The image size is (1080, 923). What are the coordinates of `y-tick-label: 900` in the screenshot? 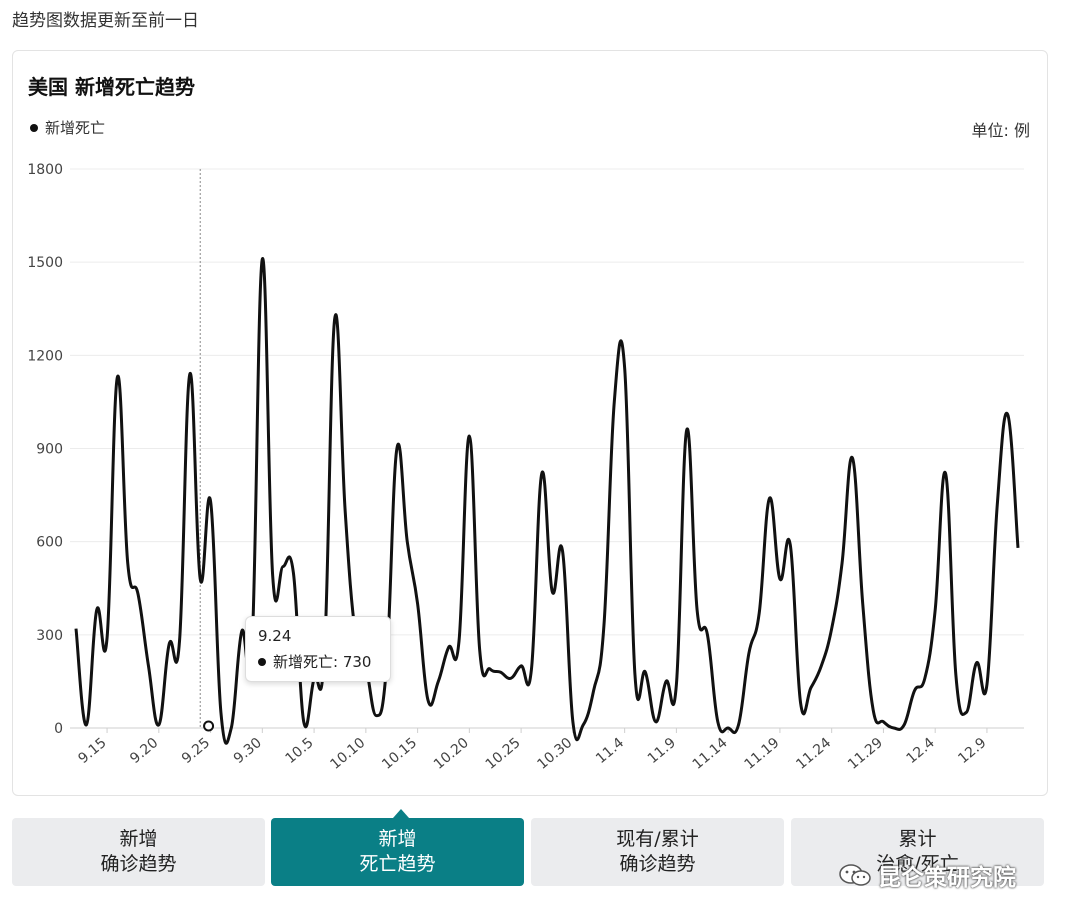 It's located at (49, 450).